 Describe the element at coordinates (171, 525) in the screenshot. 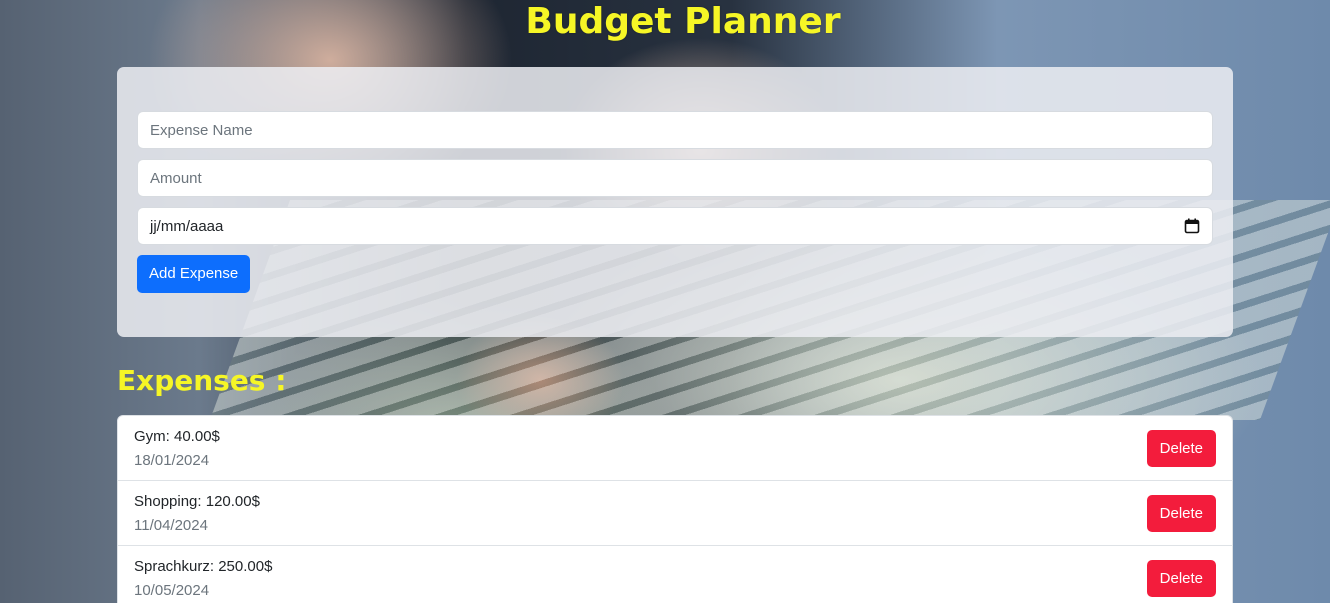

I see `expense-item-date: 11/04/2024` at that location.